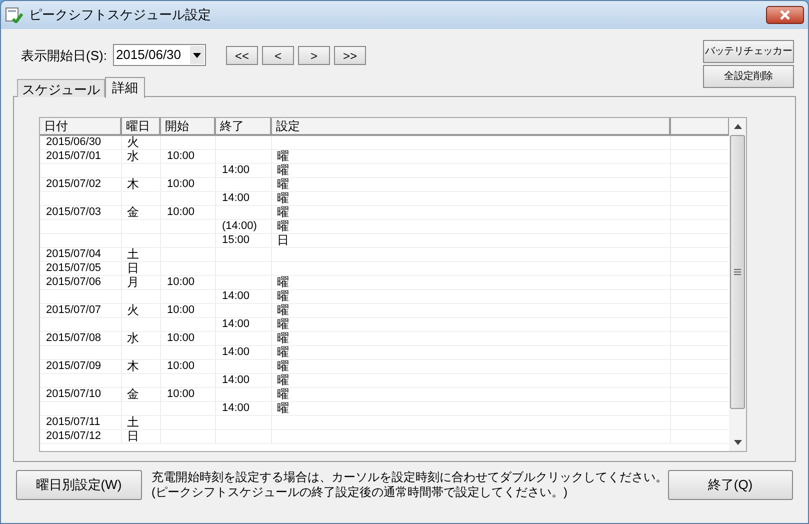 Image resolution: width=809 pixels, height=524 pixels. What do you see at coordinates (74, 142) in the screenshot?
I see `table-cell: 2015/06/30` at bounding box center [74, 142].